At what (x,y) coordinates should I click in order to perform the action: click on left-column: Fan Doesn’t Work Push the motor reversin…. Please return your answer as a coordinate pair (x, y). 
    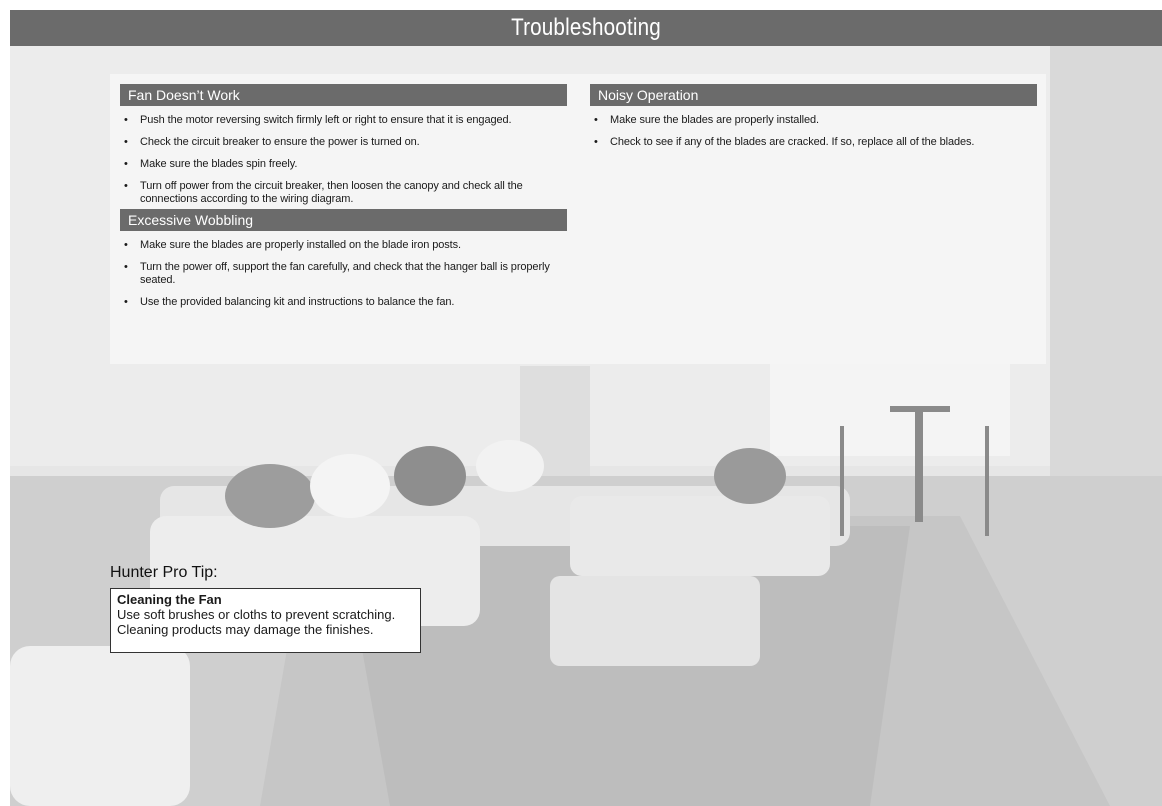
    Looking at the image, I should click on (343, 201).